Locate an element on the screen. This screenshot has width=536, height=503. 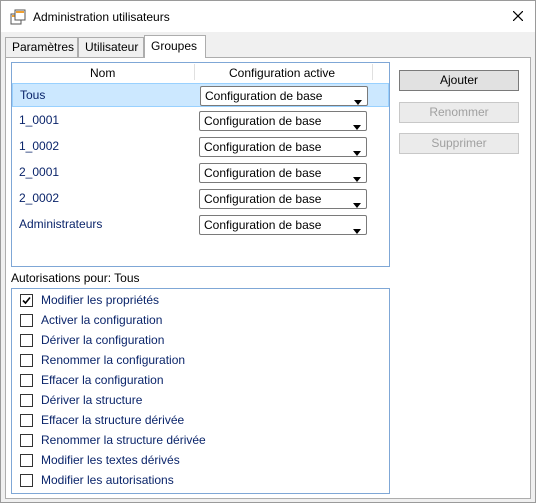
permission-label: Modifier les propriétés is located at coordinates (100, 300).